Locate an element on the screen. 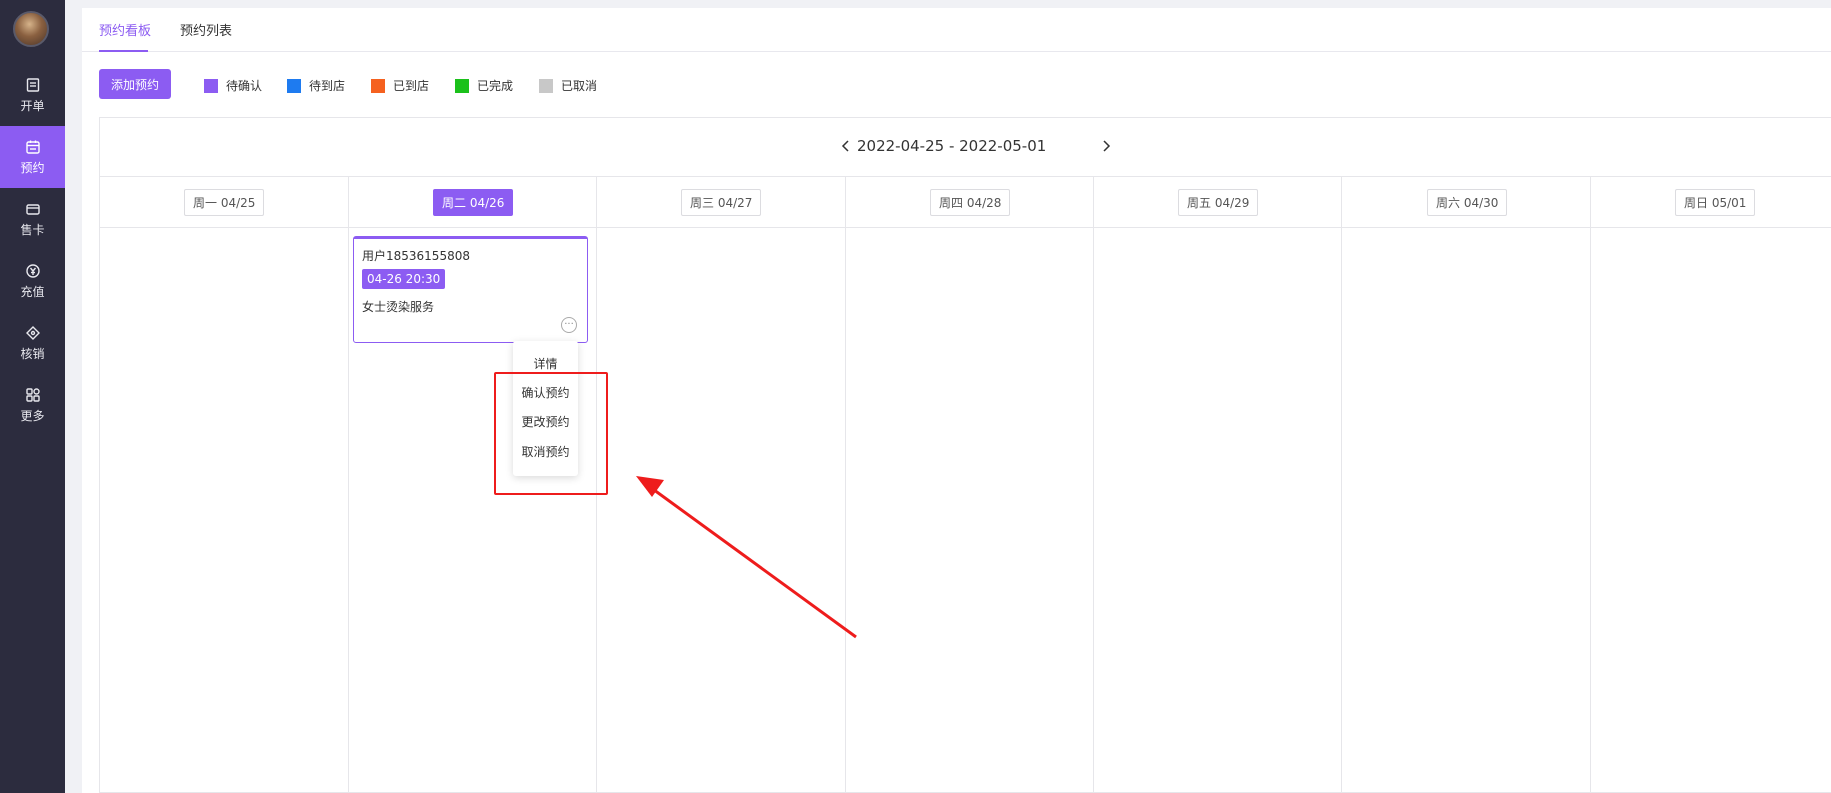 This screenshot has width=1831, height=793. day-tag-wed: 周三 04/27 is located at coordinates (721, 202).